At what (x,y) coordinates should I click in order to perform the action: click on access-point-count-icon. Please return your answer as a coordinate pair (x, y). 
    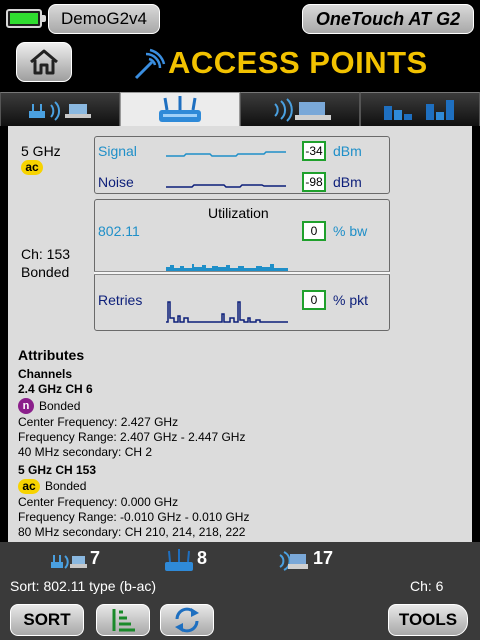
    Looking at the image, I should click on (179, 560).